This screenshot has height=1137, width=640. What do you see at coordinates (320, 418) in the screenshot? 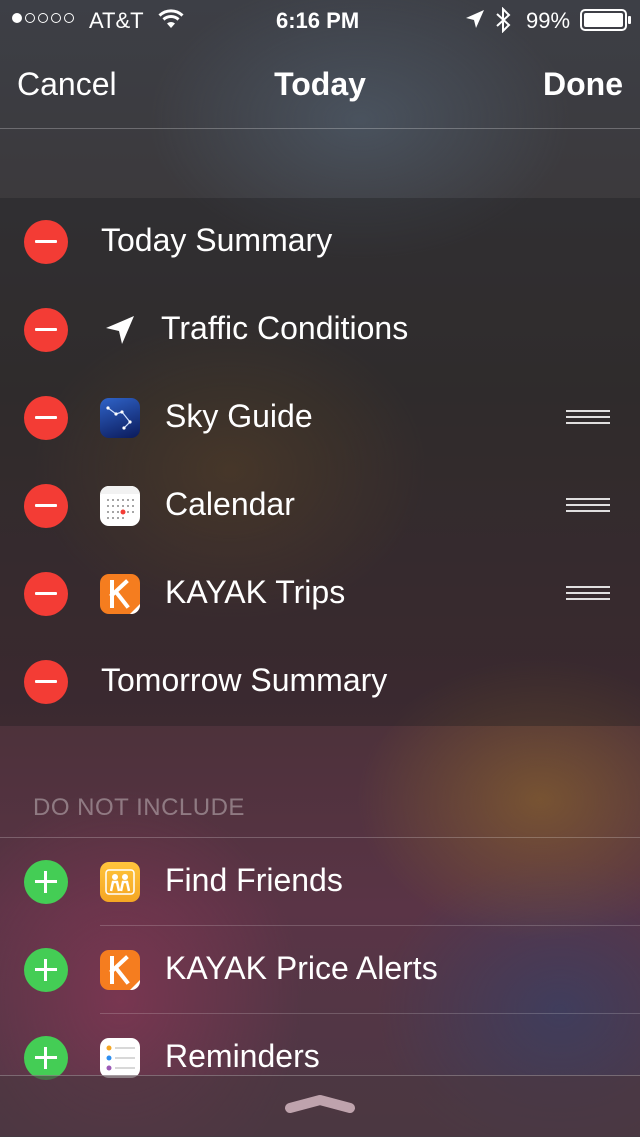
I see `list-item: Sky Guide` at bounding box center [320, 418].